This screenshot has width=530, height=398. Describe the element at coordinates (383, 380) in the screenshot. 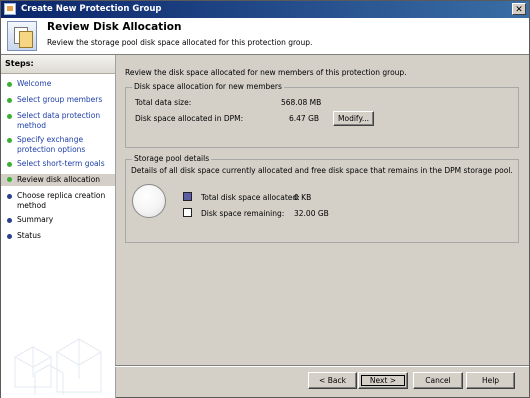

I see `next-button: Next >` at that location.